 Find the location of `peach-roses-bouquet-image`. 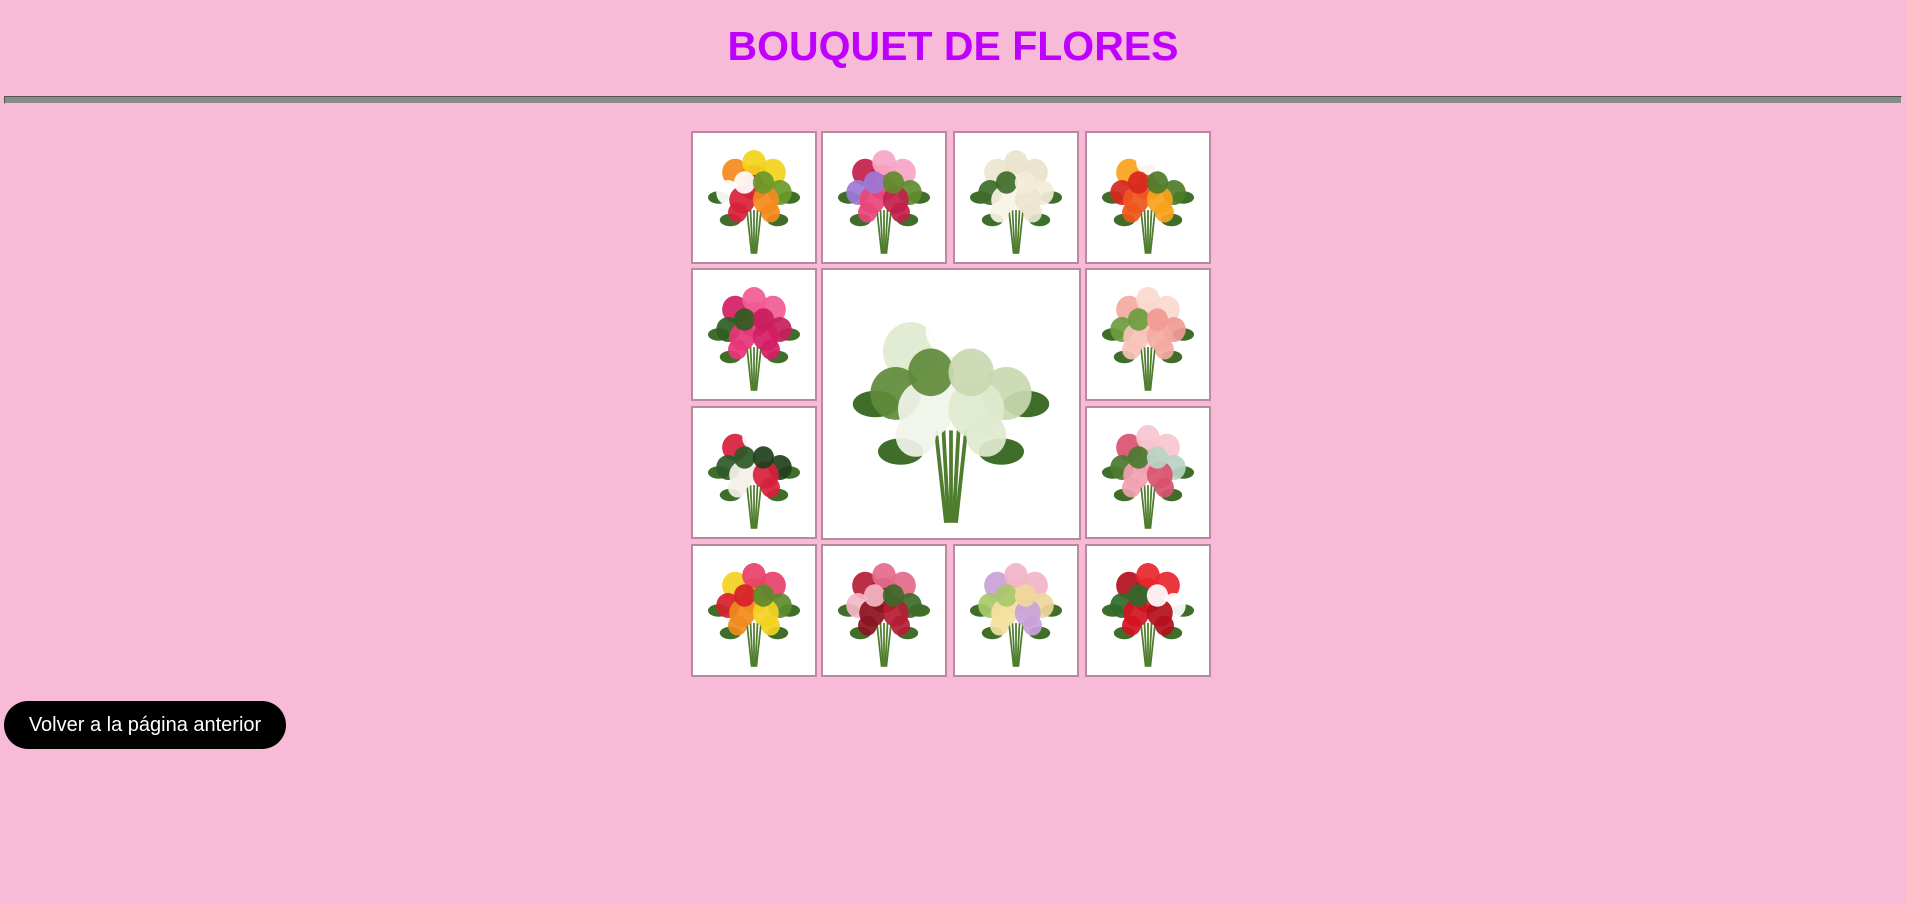

peach-roses-bouquet-image is located at coordinates (1148, 334).